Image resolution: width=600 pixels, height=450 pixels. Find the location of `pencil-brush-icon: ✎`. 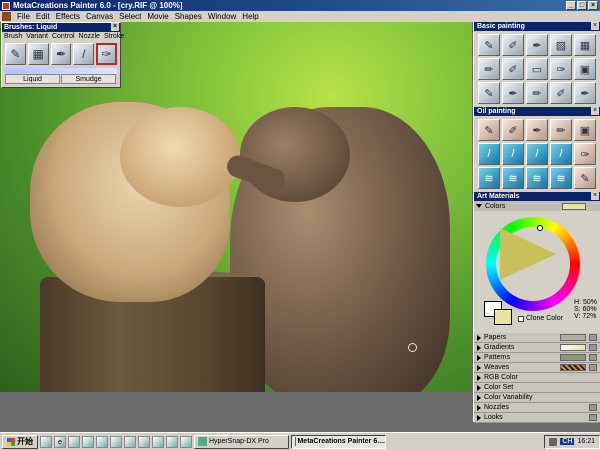

pencil-brush-icon: ✎ is located at coordinates (15, 54).